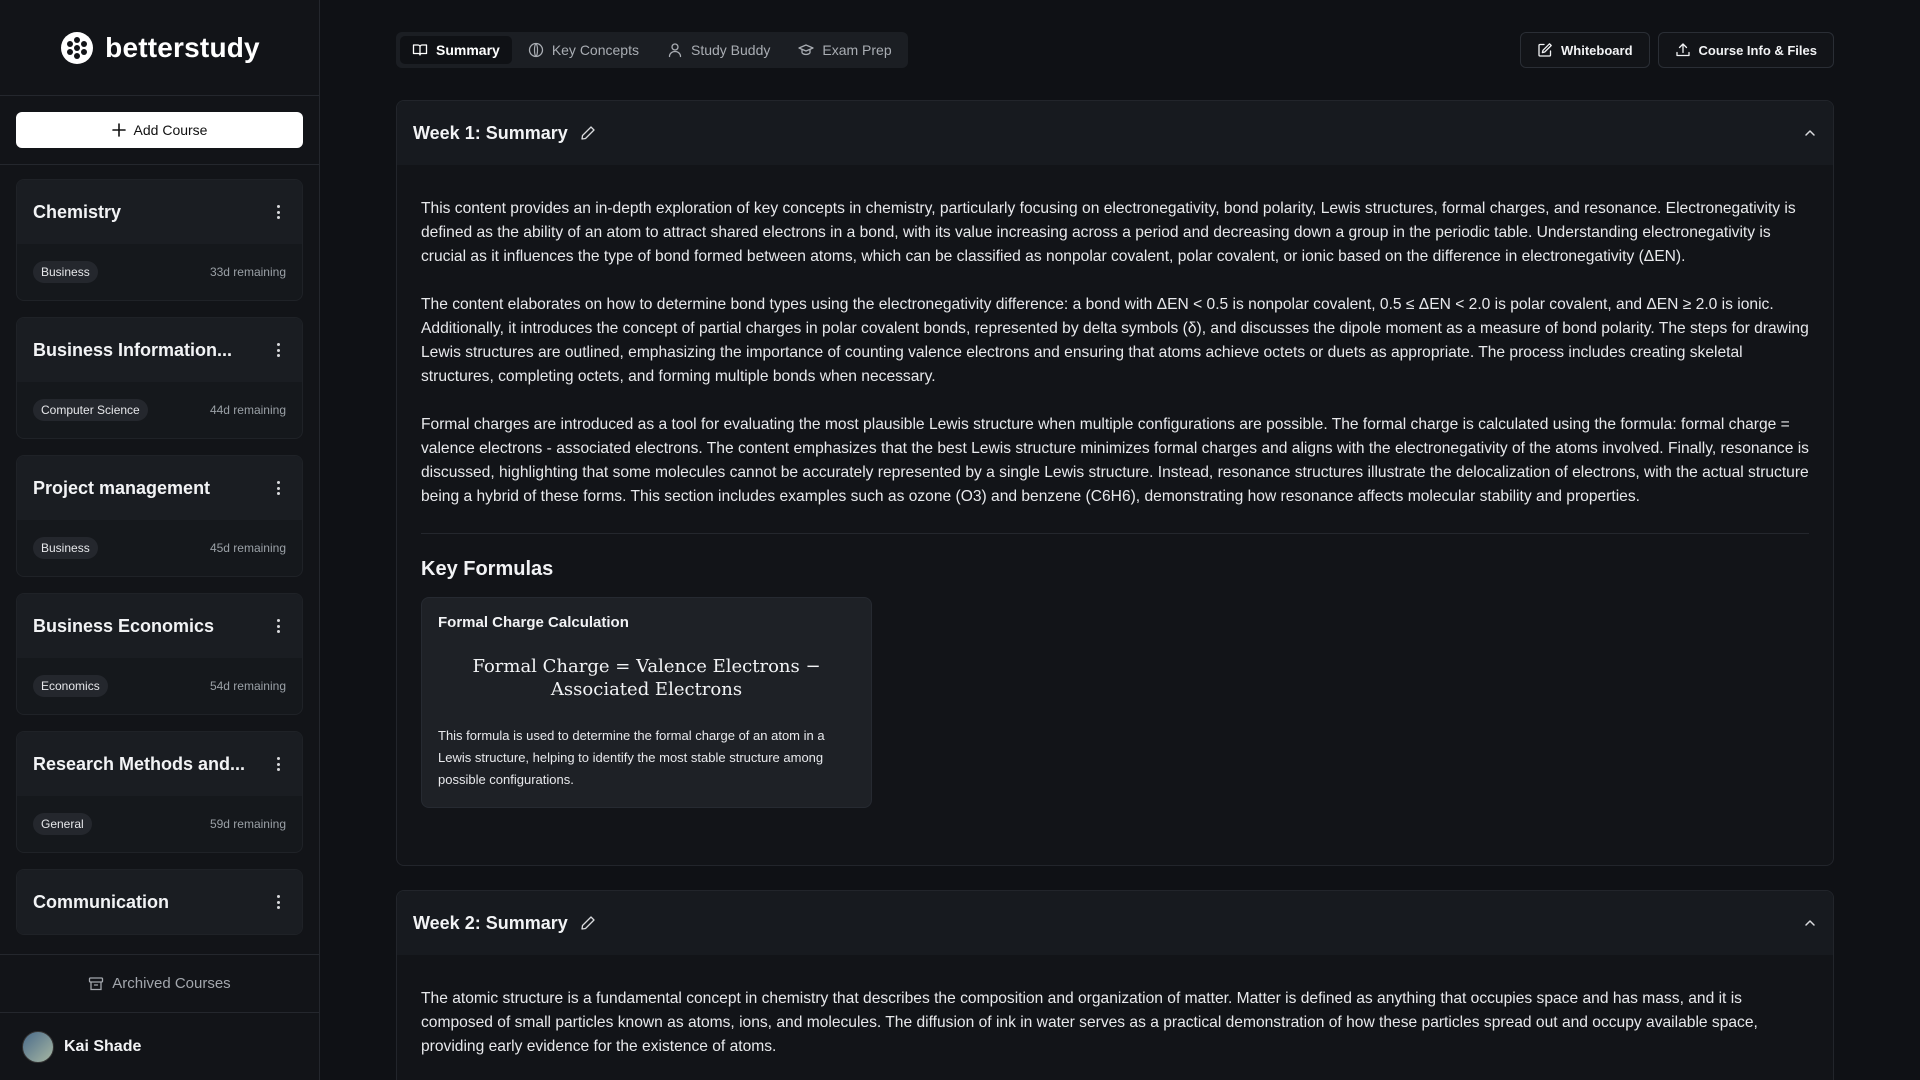 Image resolution: width=1920 pixels, height=1080 pixels. I want to click on tab-study-buddy: Study Buddy, so click(718, 50).